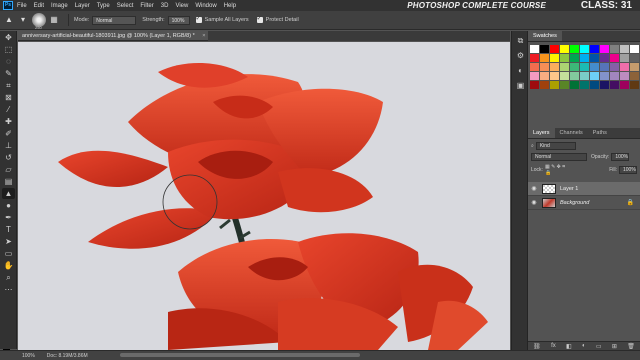 This screenshot has height=360, width=640. What do you see at coordinates (178, 20) in the screenshot?
I see `strength-field: 100%` at bounding box center [178, 20].